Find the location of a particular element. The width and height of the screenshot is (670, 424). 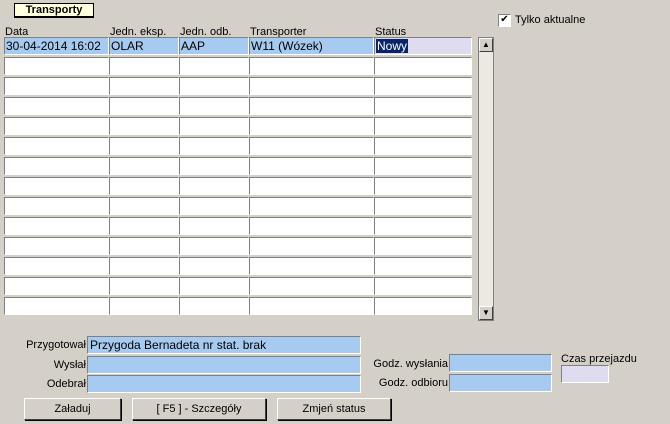

zmien-status-button: Zmjeń status is located at coordinates (334, 409).